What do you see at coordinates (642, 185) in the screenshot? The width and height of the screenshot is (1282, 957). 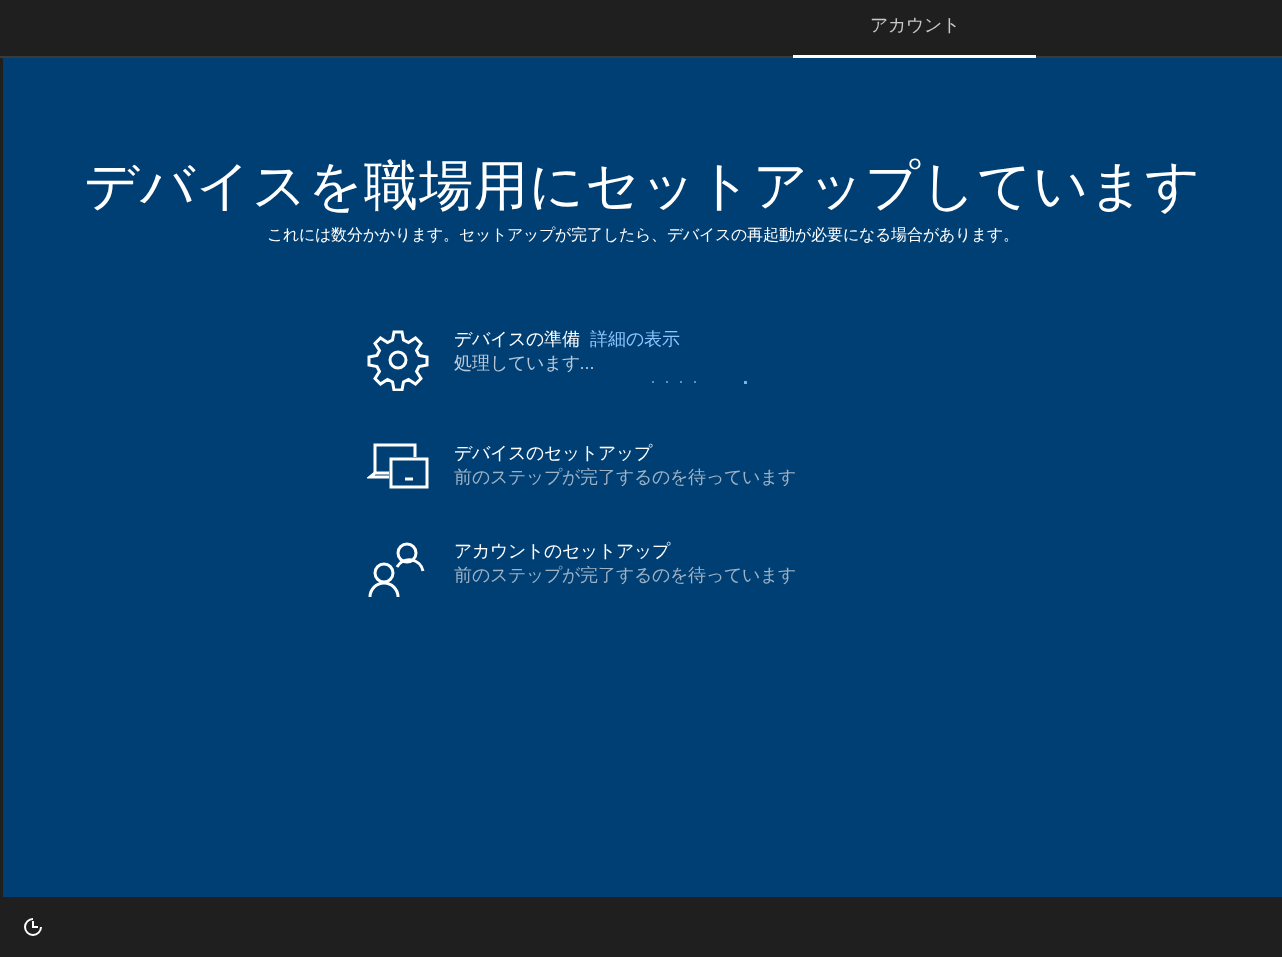 I see `page-heading: デバイスを職場用にセットアップしています` at bounding box center [642, 185].